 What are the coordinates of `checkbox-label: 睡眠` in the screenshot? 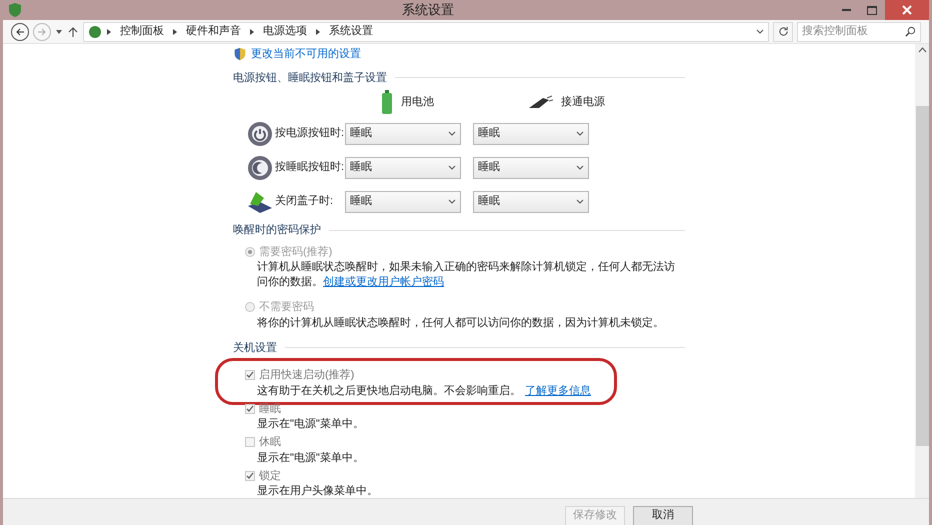 It's located at (270, 409).